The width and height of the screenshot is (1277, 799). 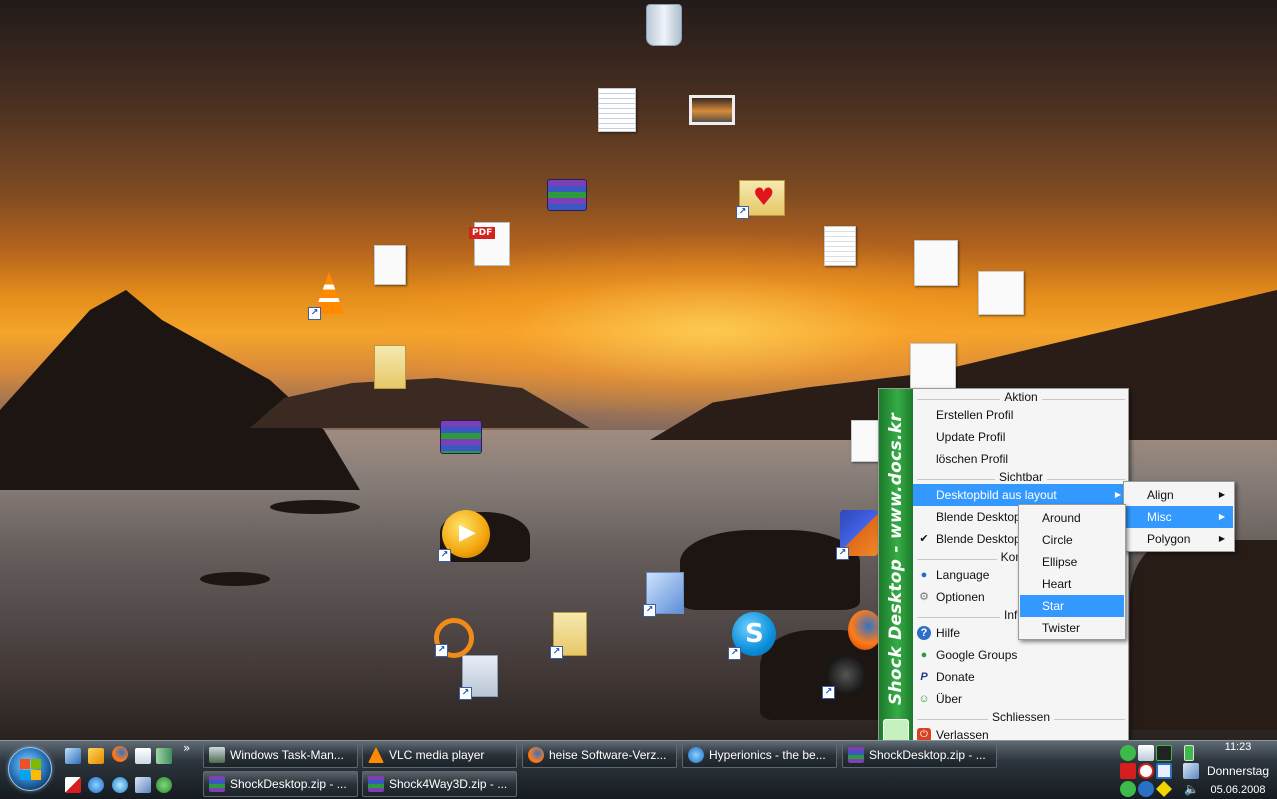 I want to click on submenu-item-twister: Twister, so click(x=1072, y=628).